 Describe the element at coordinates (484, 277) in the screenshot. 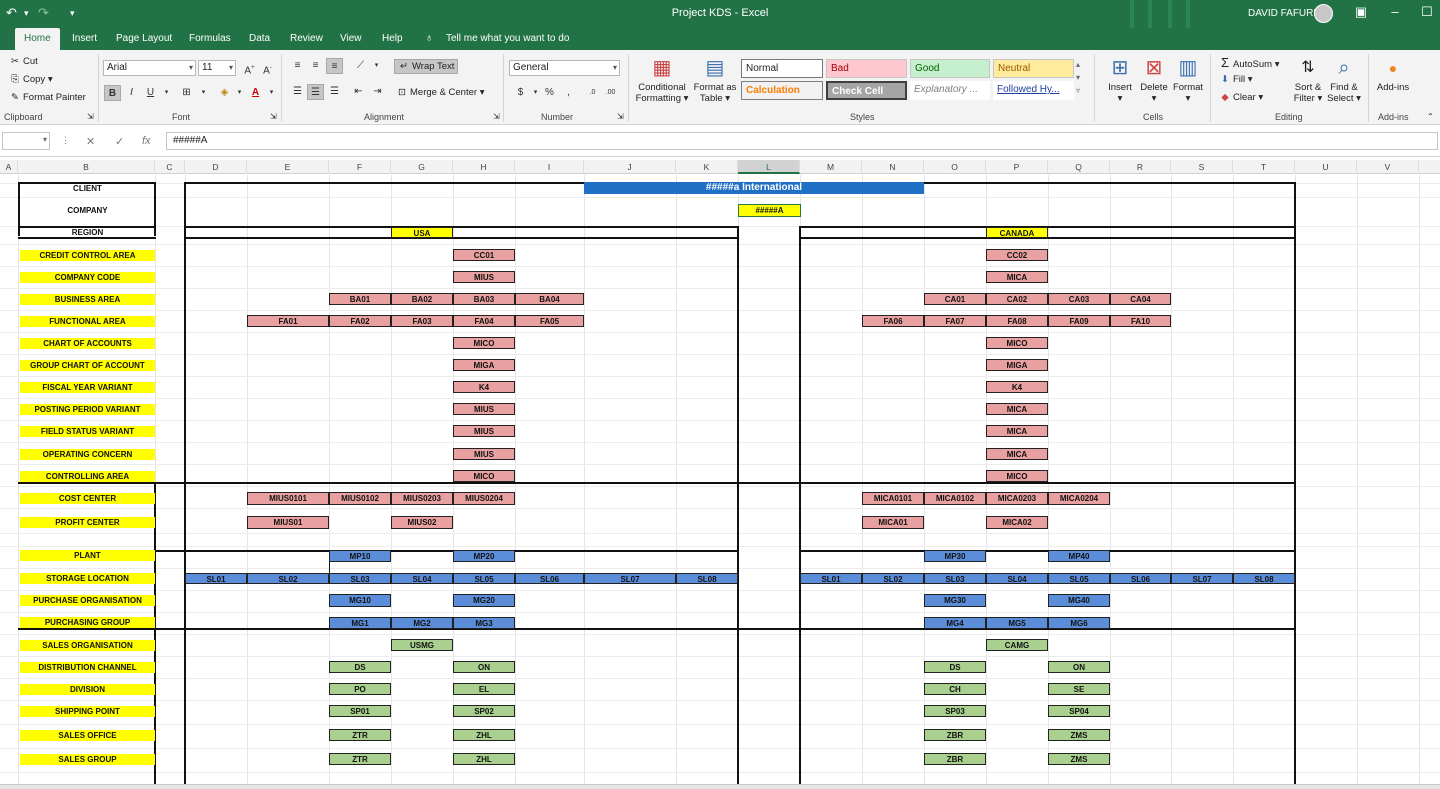

I see `usa-company-code: MIUS` at that location.